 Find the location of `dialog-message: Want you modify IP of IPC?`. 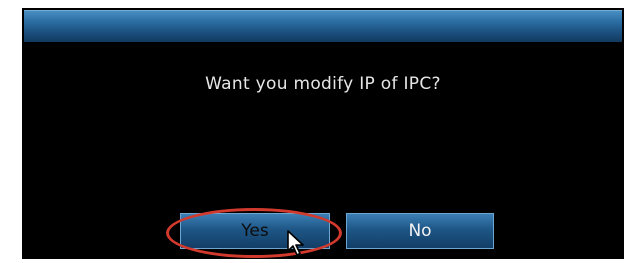

dialog-message: Want you modify IP of IPC? is located at coordinates (323, 84).